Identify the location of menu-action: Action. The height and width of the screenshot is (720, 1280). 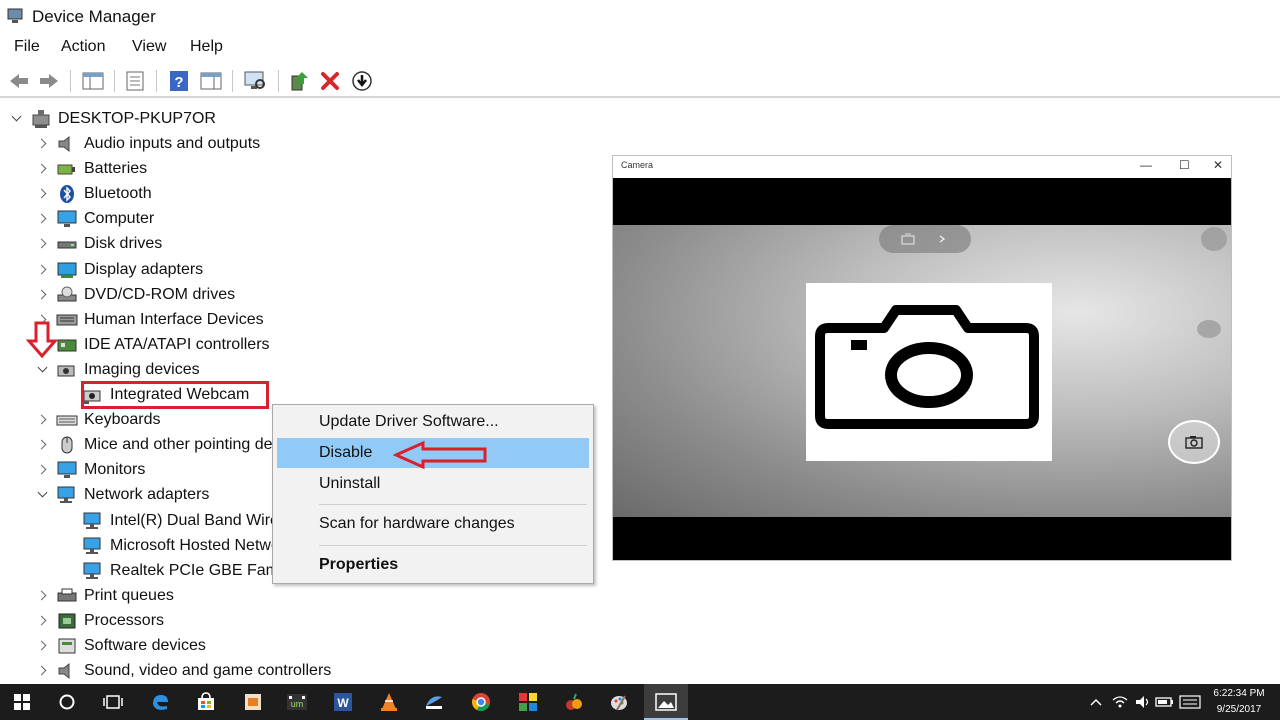
(83, 47).